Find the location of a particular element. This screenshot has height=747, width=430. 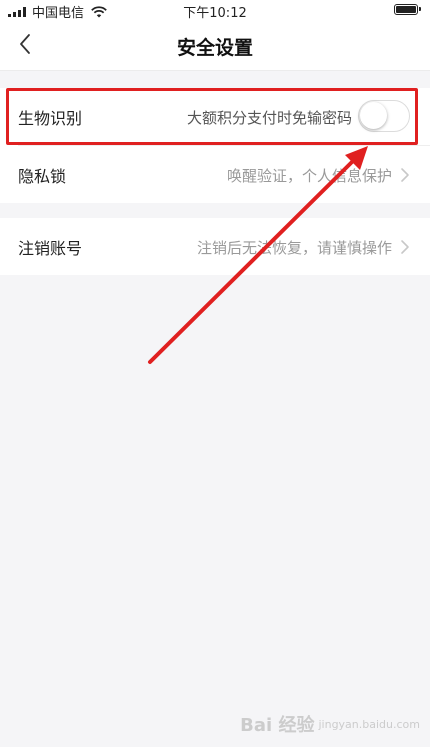

setting-row-cancel-account: 注销账号 注销后无法恢复，请谨慎操作 is located at coordinates (215, 246).